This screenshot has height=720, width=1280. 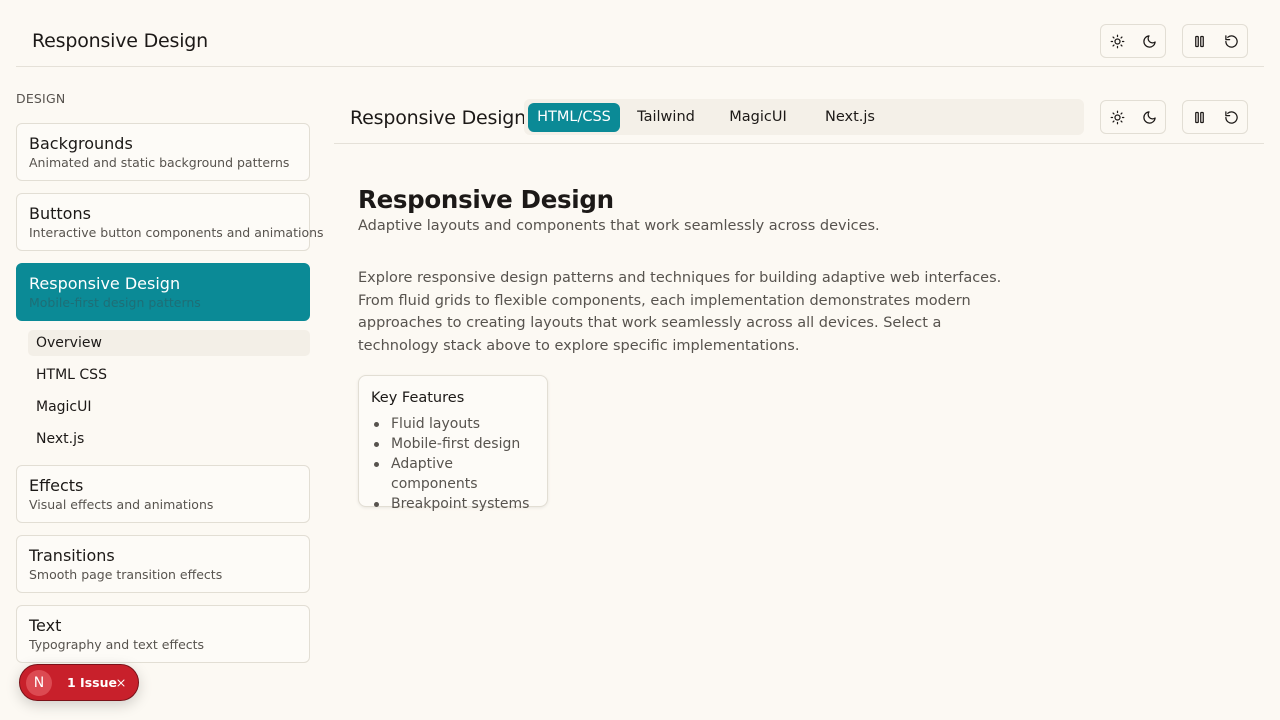 I want to click on sidebar-subitem-magicui: MagicUI, so click(x=169, y=407).